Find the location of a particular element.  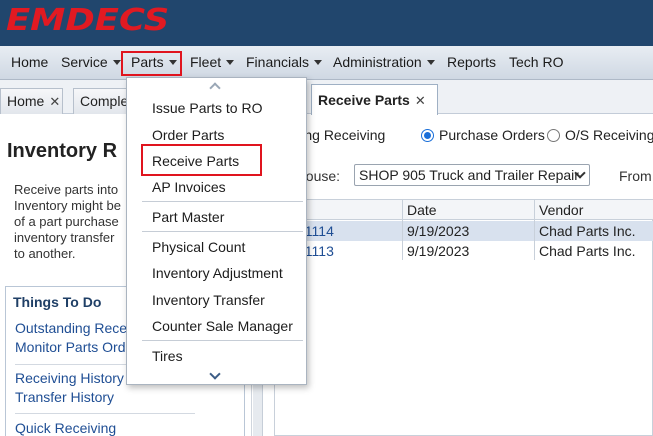

scroll-down-icon is located at coordinates (215, 374).